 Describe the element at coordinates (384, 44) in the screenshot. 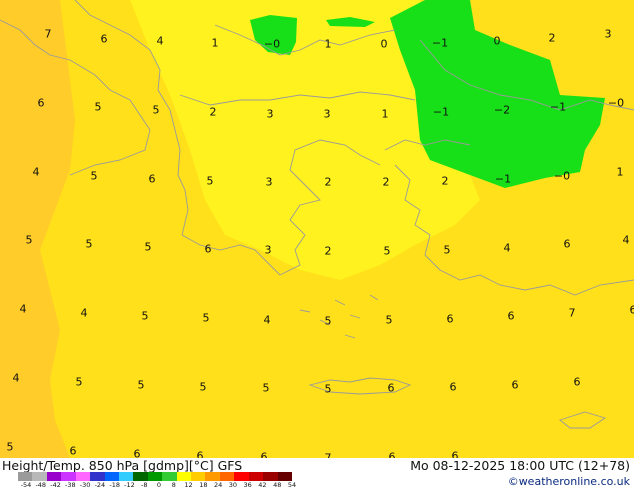

I see `temperature-label: 0` at that location.